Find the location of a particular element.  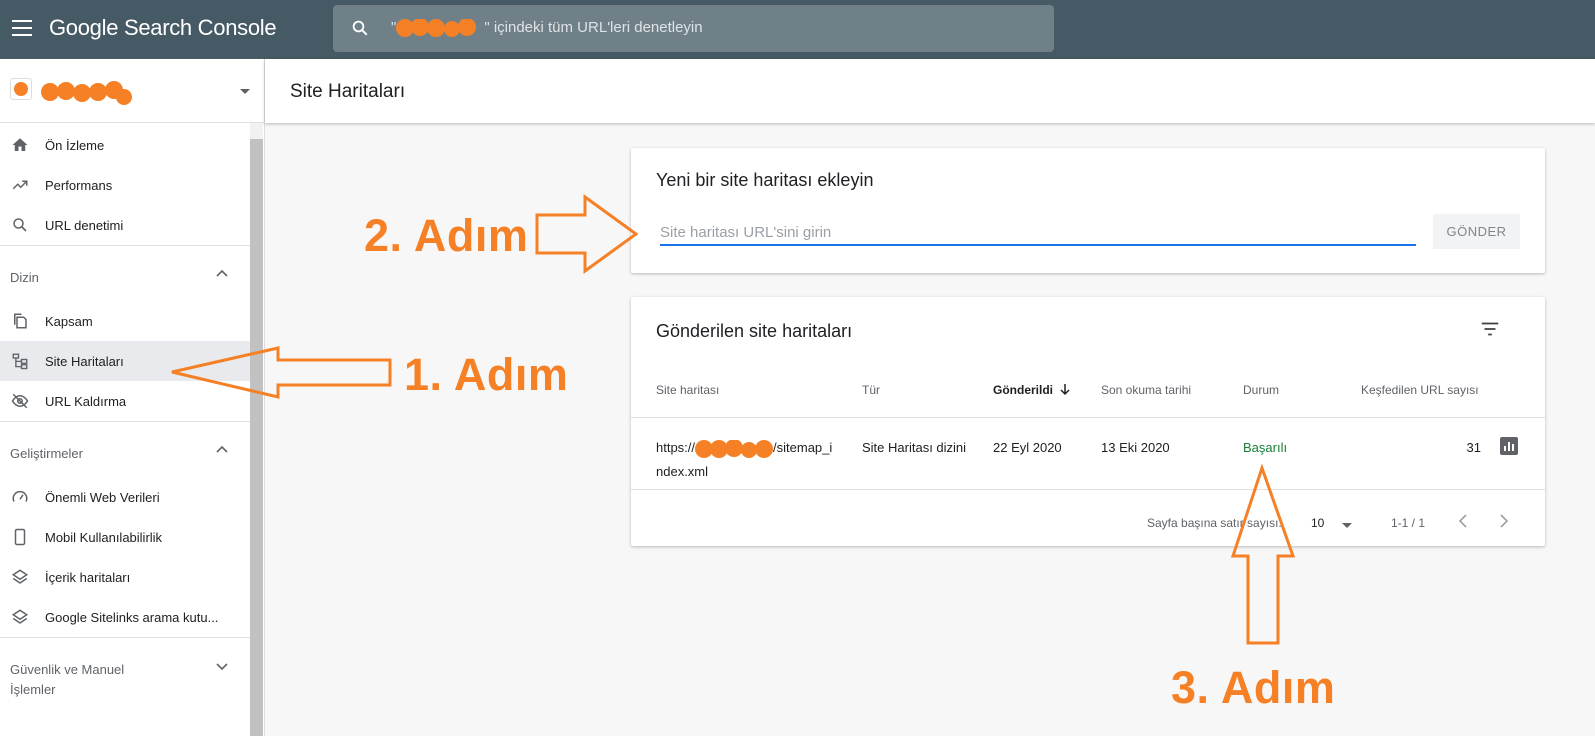

sitemap-type-cell: Site Haritası dizini is located at coordinates (914, 447).